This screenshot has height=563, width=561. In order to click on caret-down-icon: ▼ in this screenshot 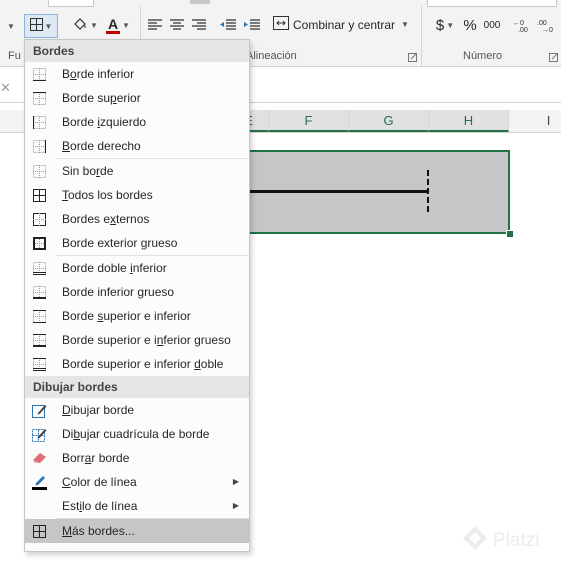, I will do `click(10, 26)`.